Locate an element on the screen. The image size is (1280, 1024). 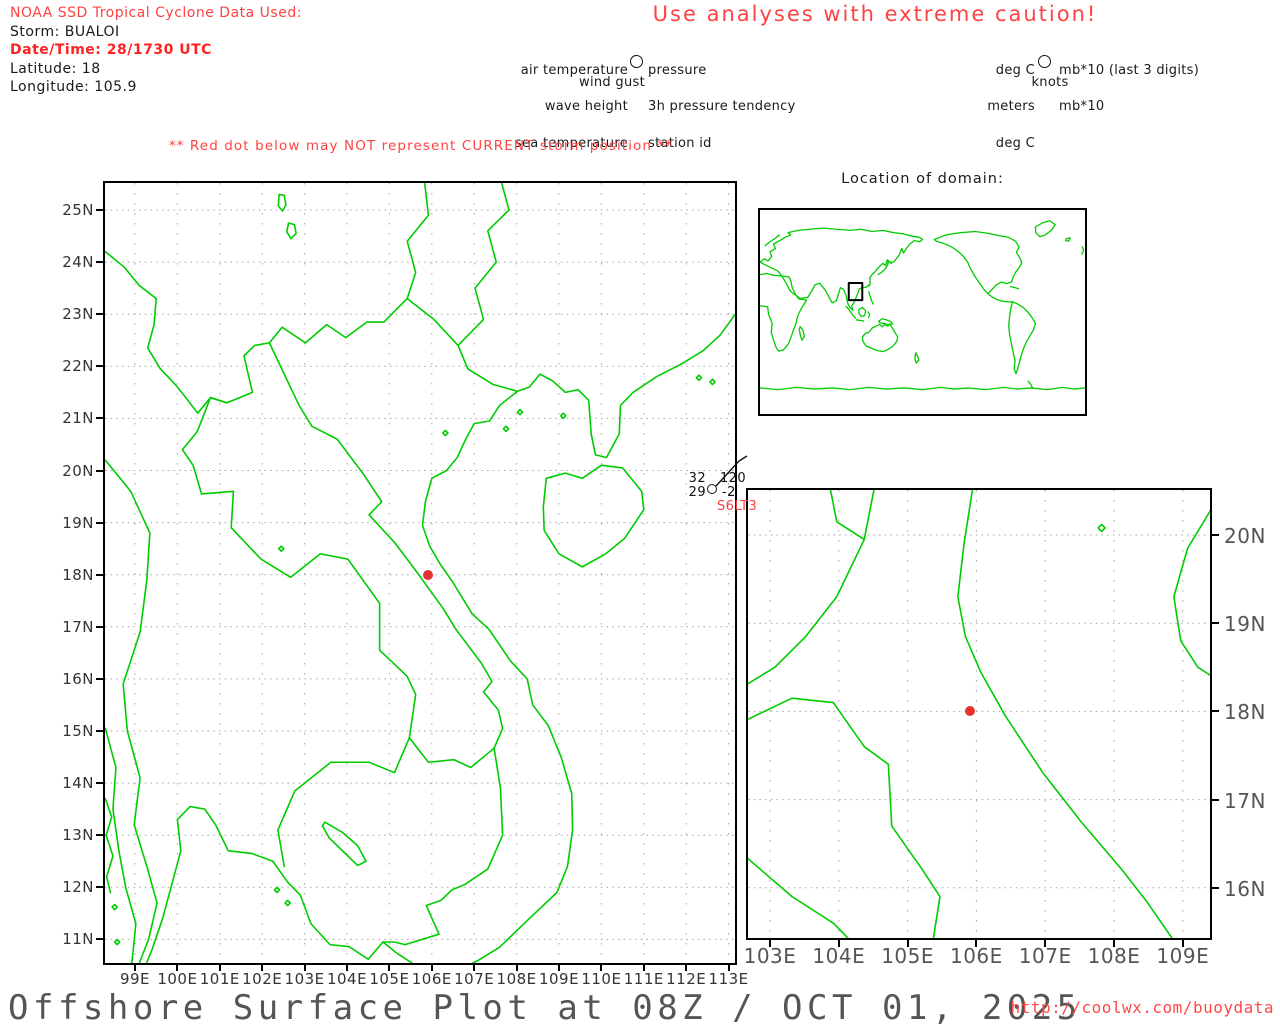
inset-map-lat-label: 19N is located at coordinates (1245, 624).